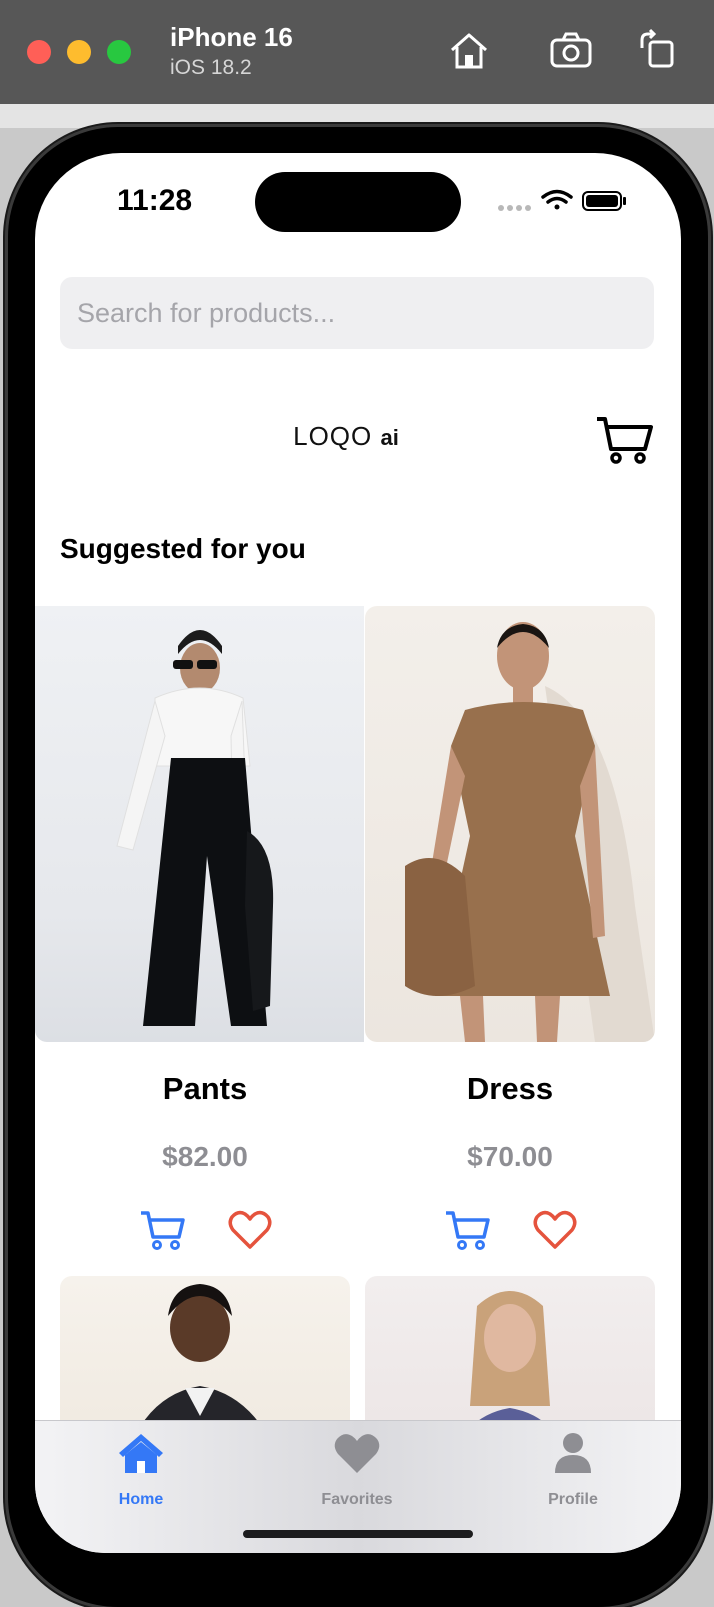 The width and height of the screenshot is (714, 1607). Describe the element at coordinates (357, 52) in the screenshot. I see `simulator-titlebar: iPhone 16 iOS 18.2` at that location.